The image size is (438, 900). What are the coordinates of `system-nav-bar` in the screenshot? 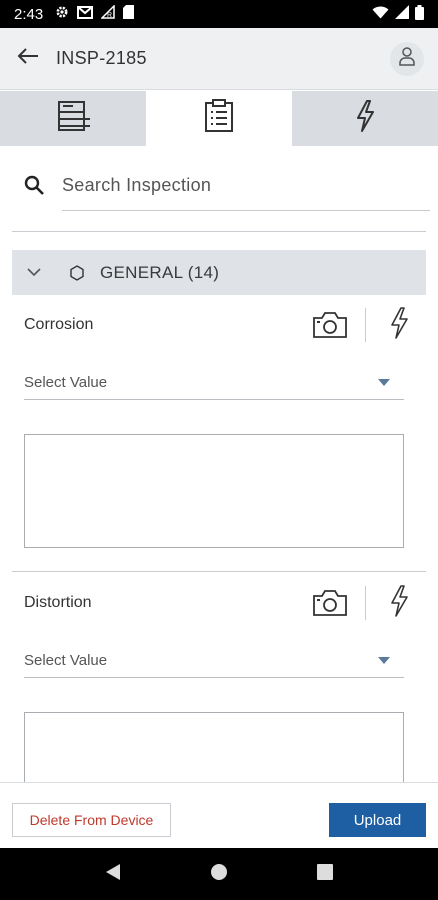 It's located at (219, 874).